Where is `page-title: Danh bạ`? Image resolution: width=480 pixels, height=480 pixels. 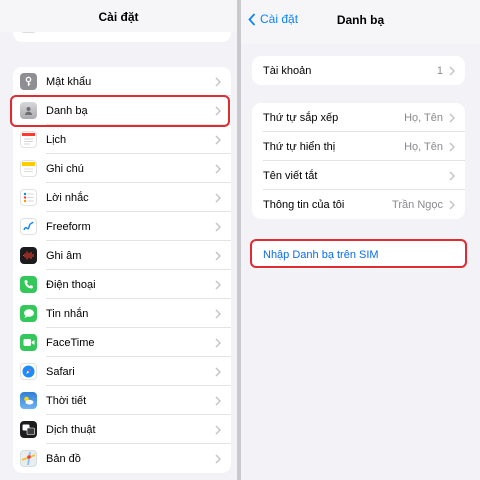 page-title: Danh bạ is located at coordinates (360, 20).